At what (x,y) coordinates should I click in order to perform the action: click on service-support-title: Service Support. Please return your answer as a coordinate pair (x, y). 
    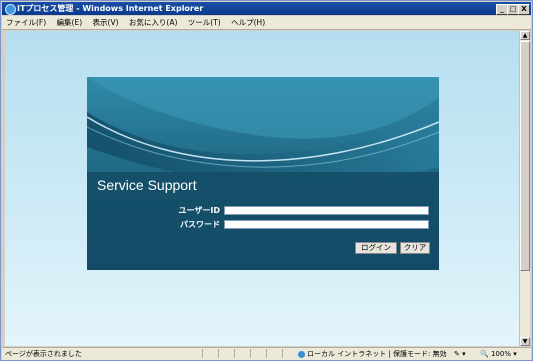
    Looking at the image, I should click on (147, 185).